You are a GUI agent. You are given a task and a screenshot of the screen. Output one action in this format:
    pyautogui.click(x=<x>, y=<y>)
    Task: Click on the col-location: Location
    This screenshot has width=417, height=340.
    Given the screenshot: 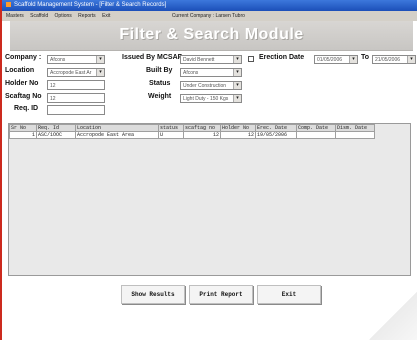 What is the action you would take?
    pyautogui.click(x=117, y=128)
    